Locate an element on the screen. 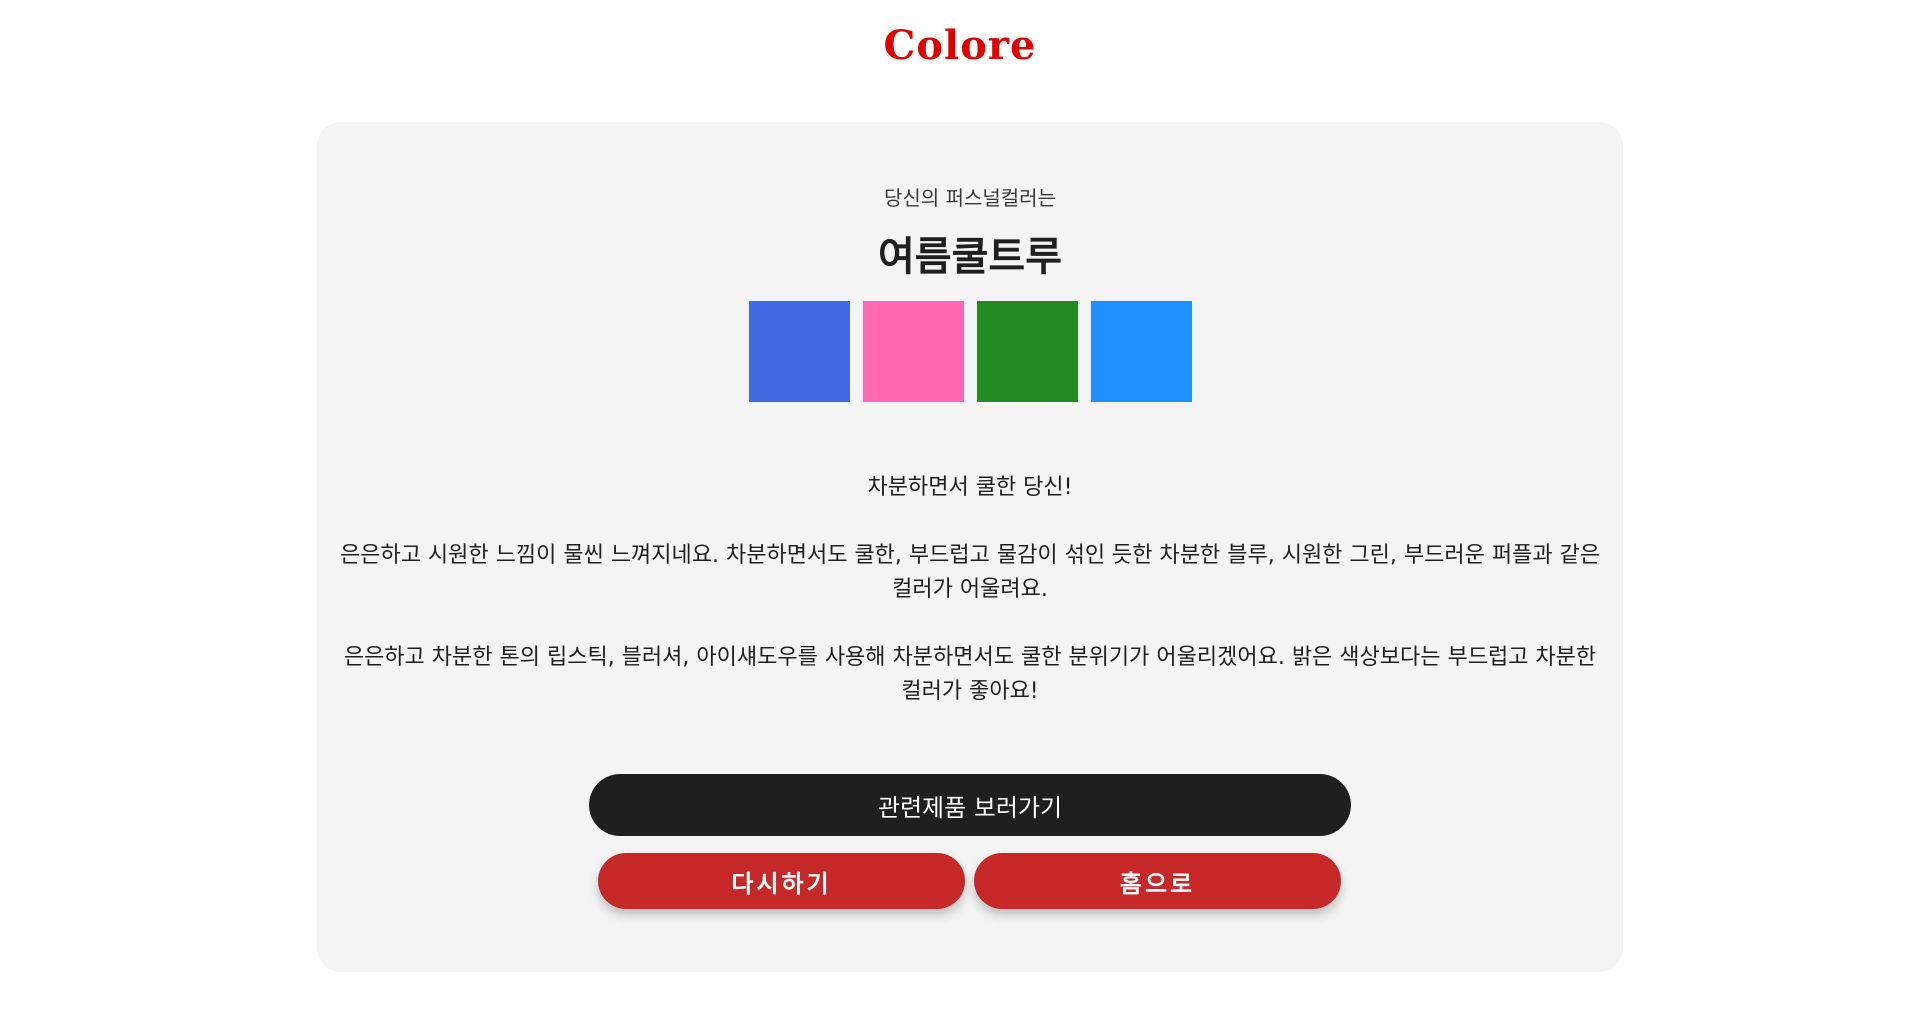 The width and height of the screenshot is (1920, 1026). swatch-hot-pink is located at coordinates (913, 351).